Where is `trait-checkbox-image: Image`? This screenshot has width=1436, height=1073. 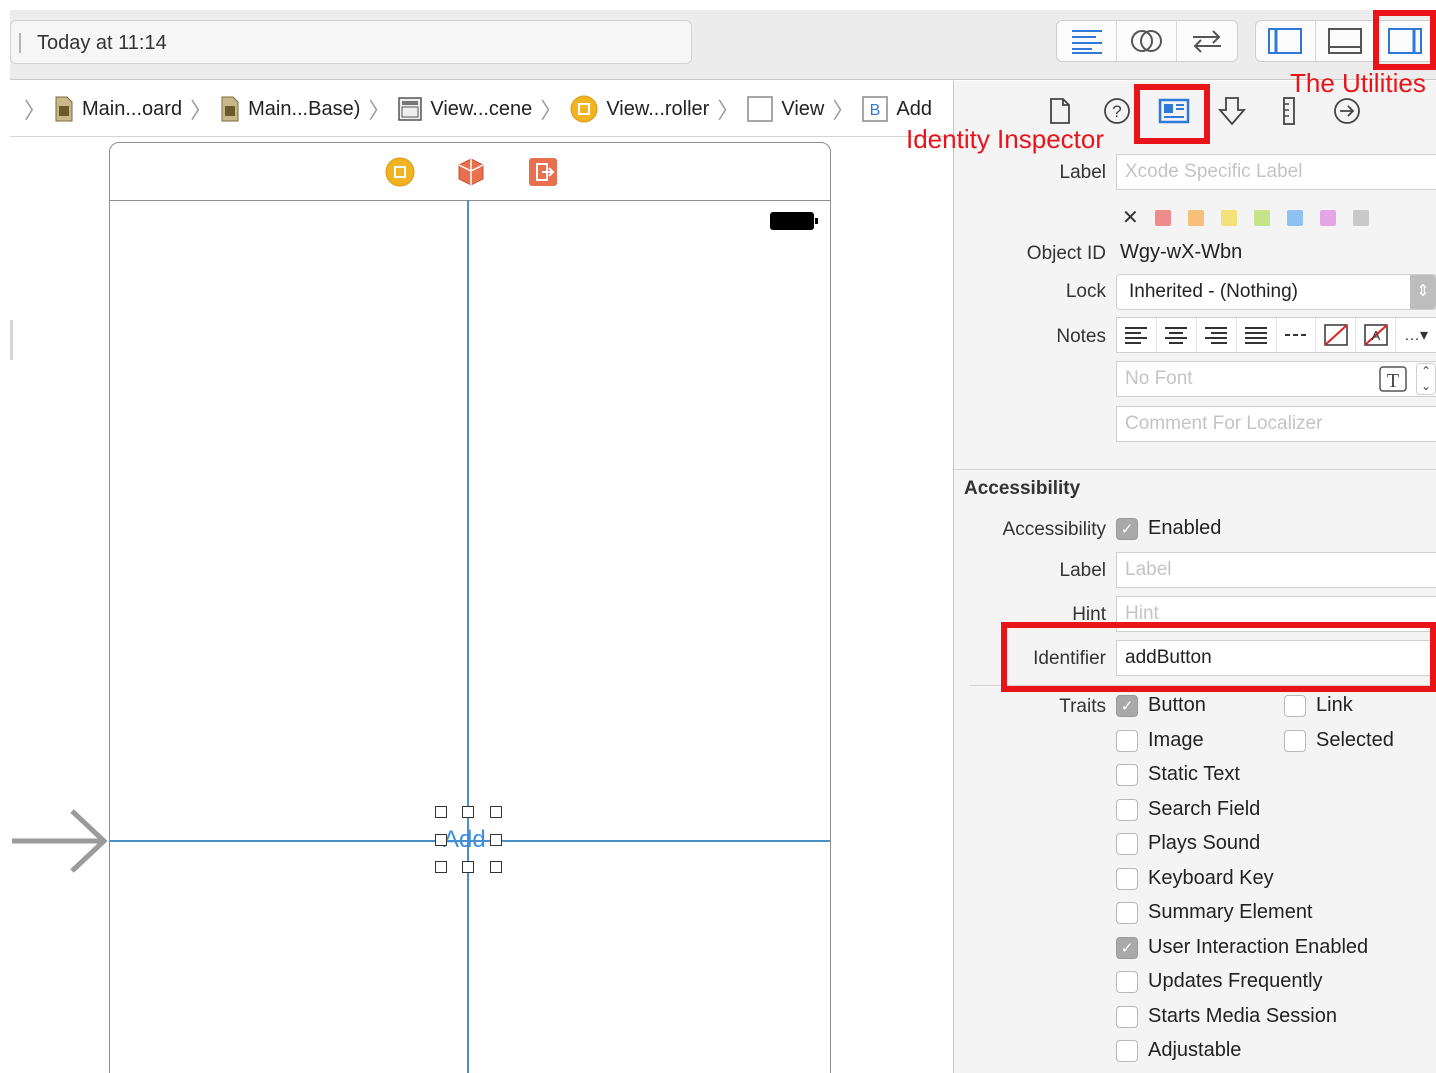
trait-checkbox-image: Image is located at coordinates (1160, 740).